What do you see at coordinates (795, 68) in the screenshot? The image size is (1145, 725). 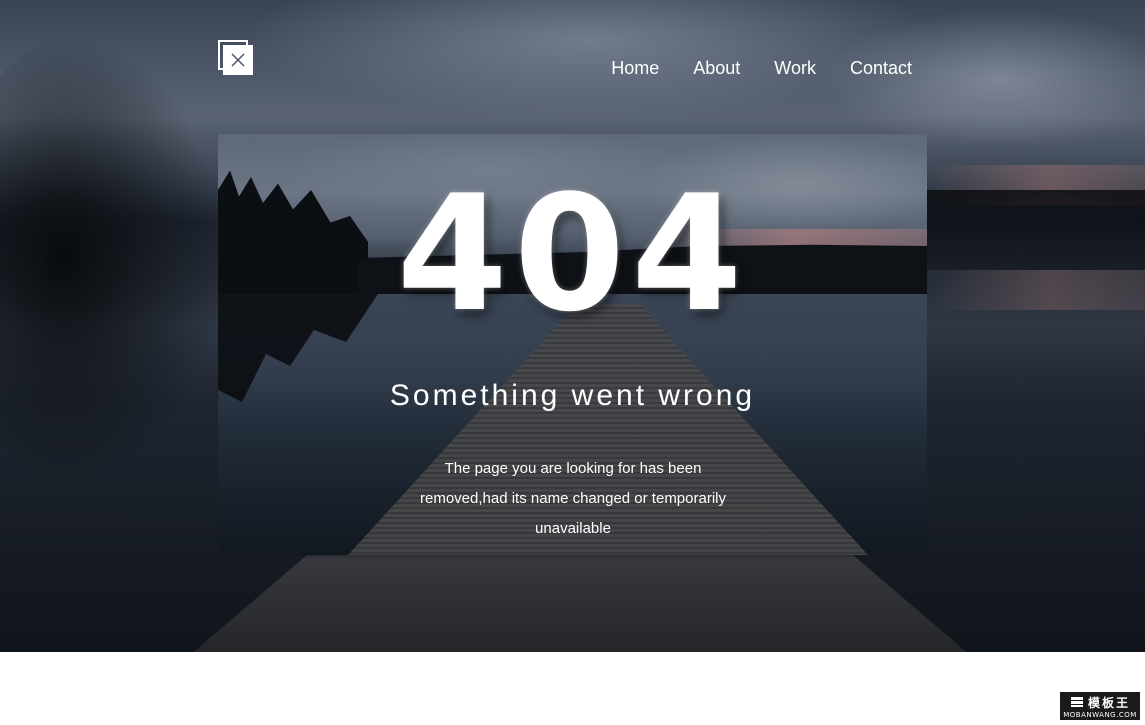 I see `nav-work: Work` at bounding box center [795, 68].